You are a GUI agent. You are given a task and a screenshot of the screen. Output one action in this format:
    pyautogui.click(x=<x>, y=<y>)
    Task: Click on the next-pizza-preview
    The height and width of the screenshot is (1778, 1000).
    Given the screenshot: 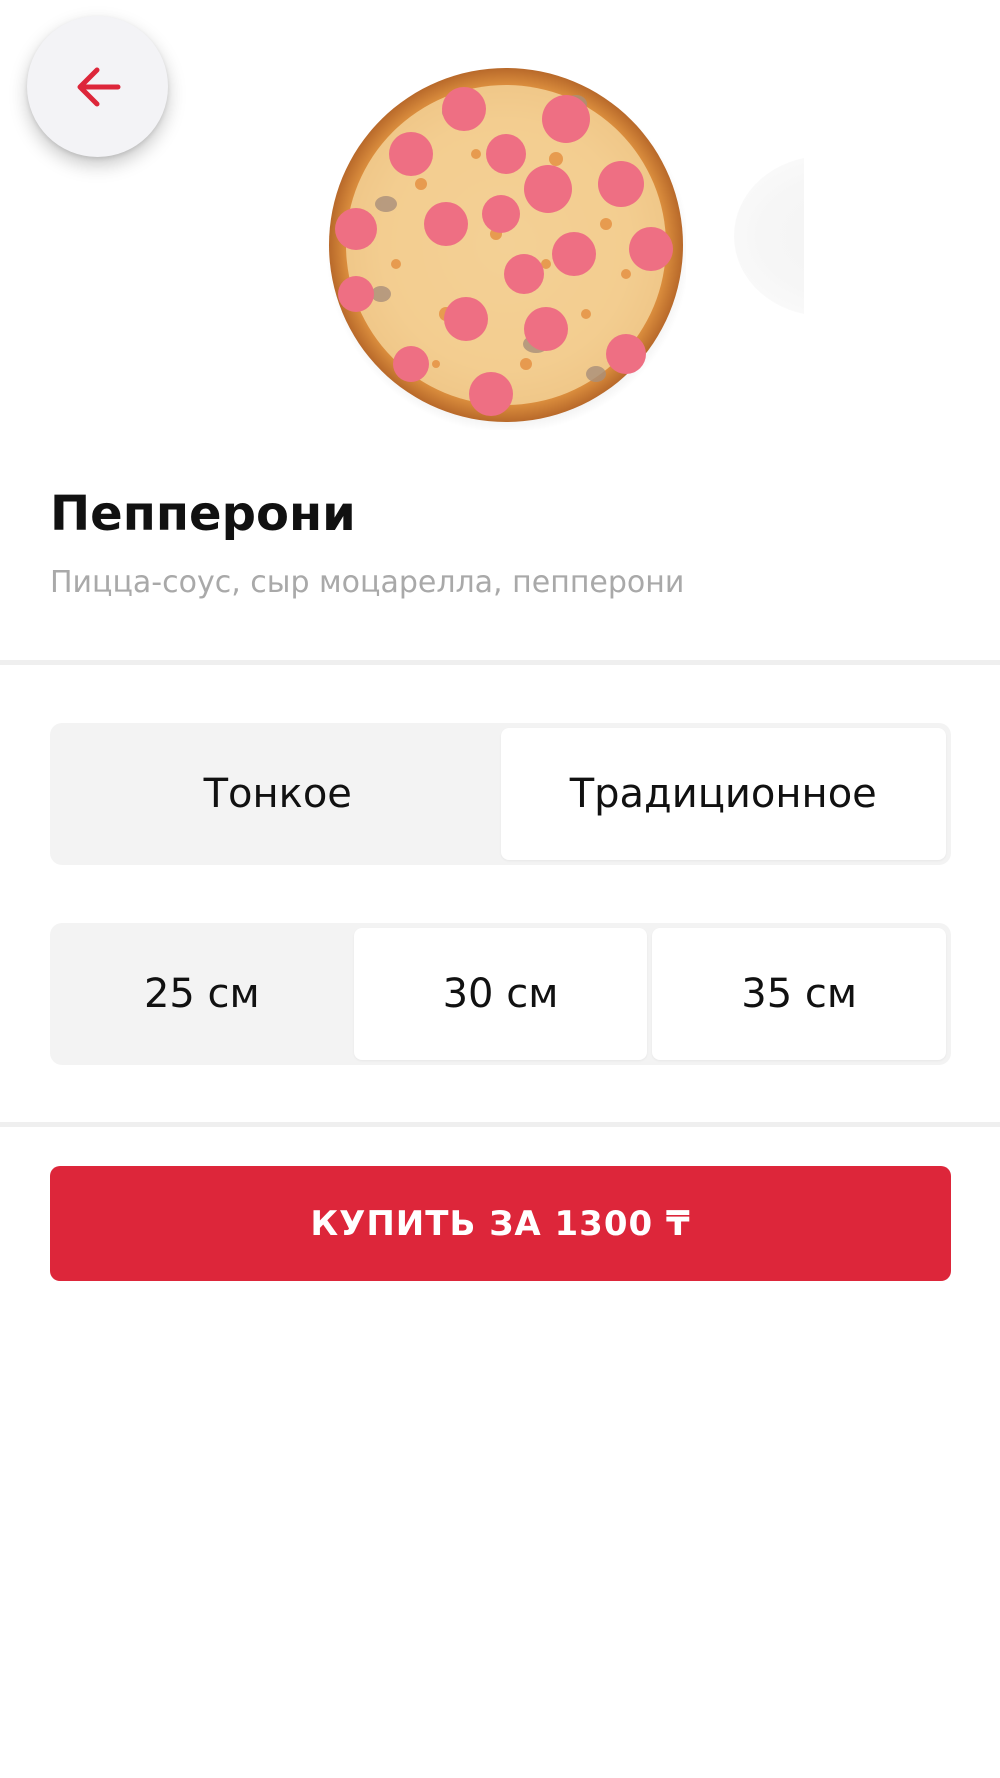 What is the action you would take?
    pyautogui.click(x=769, y=236)
    